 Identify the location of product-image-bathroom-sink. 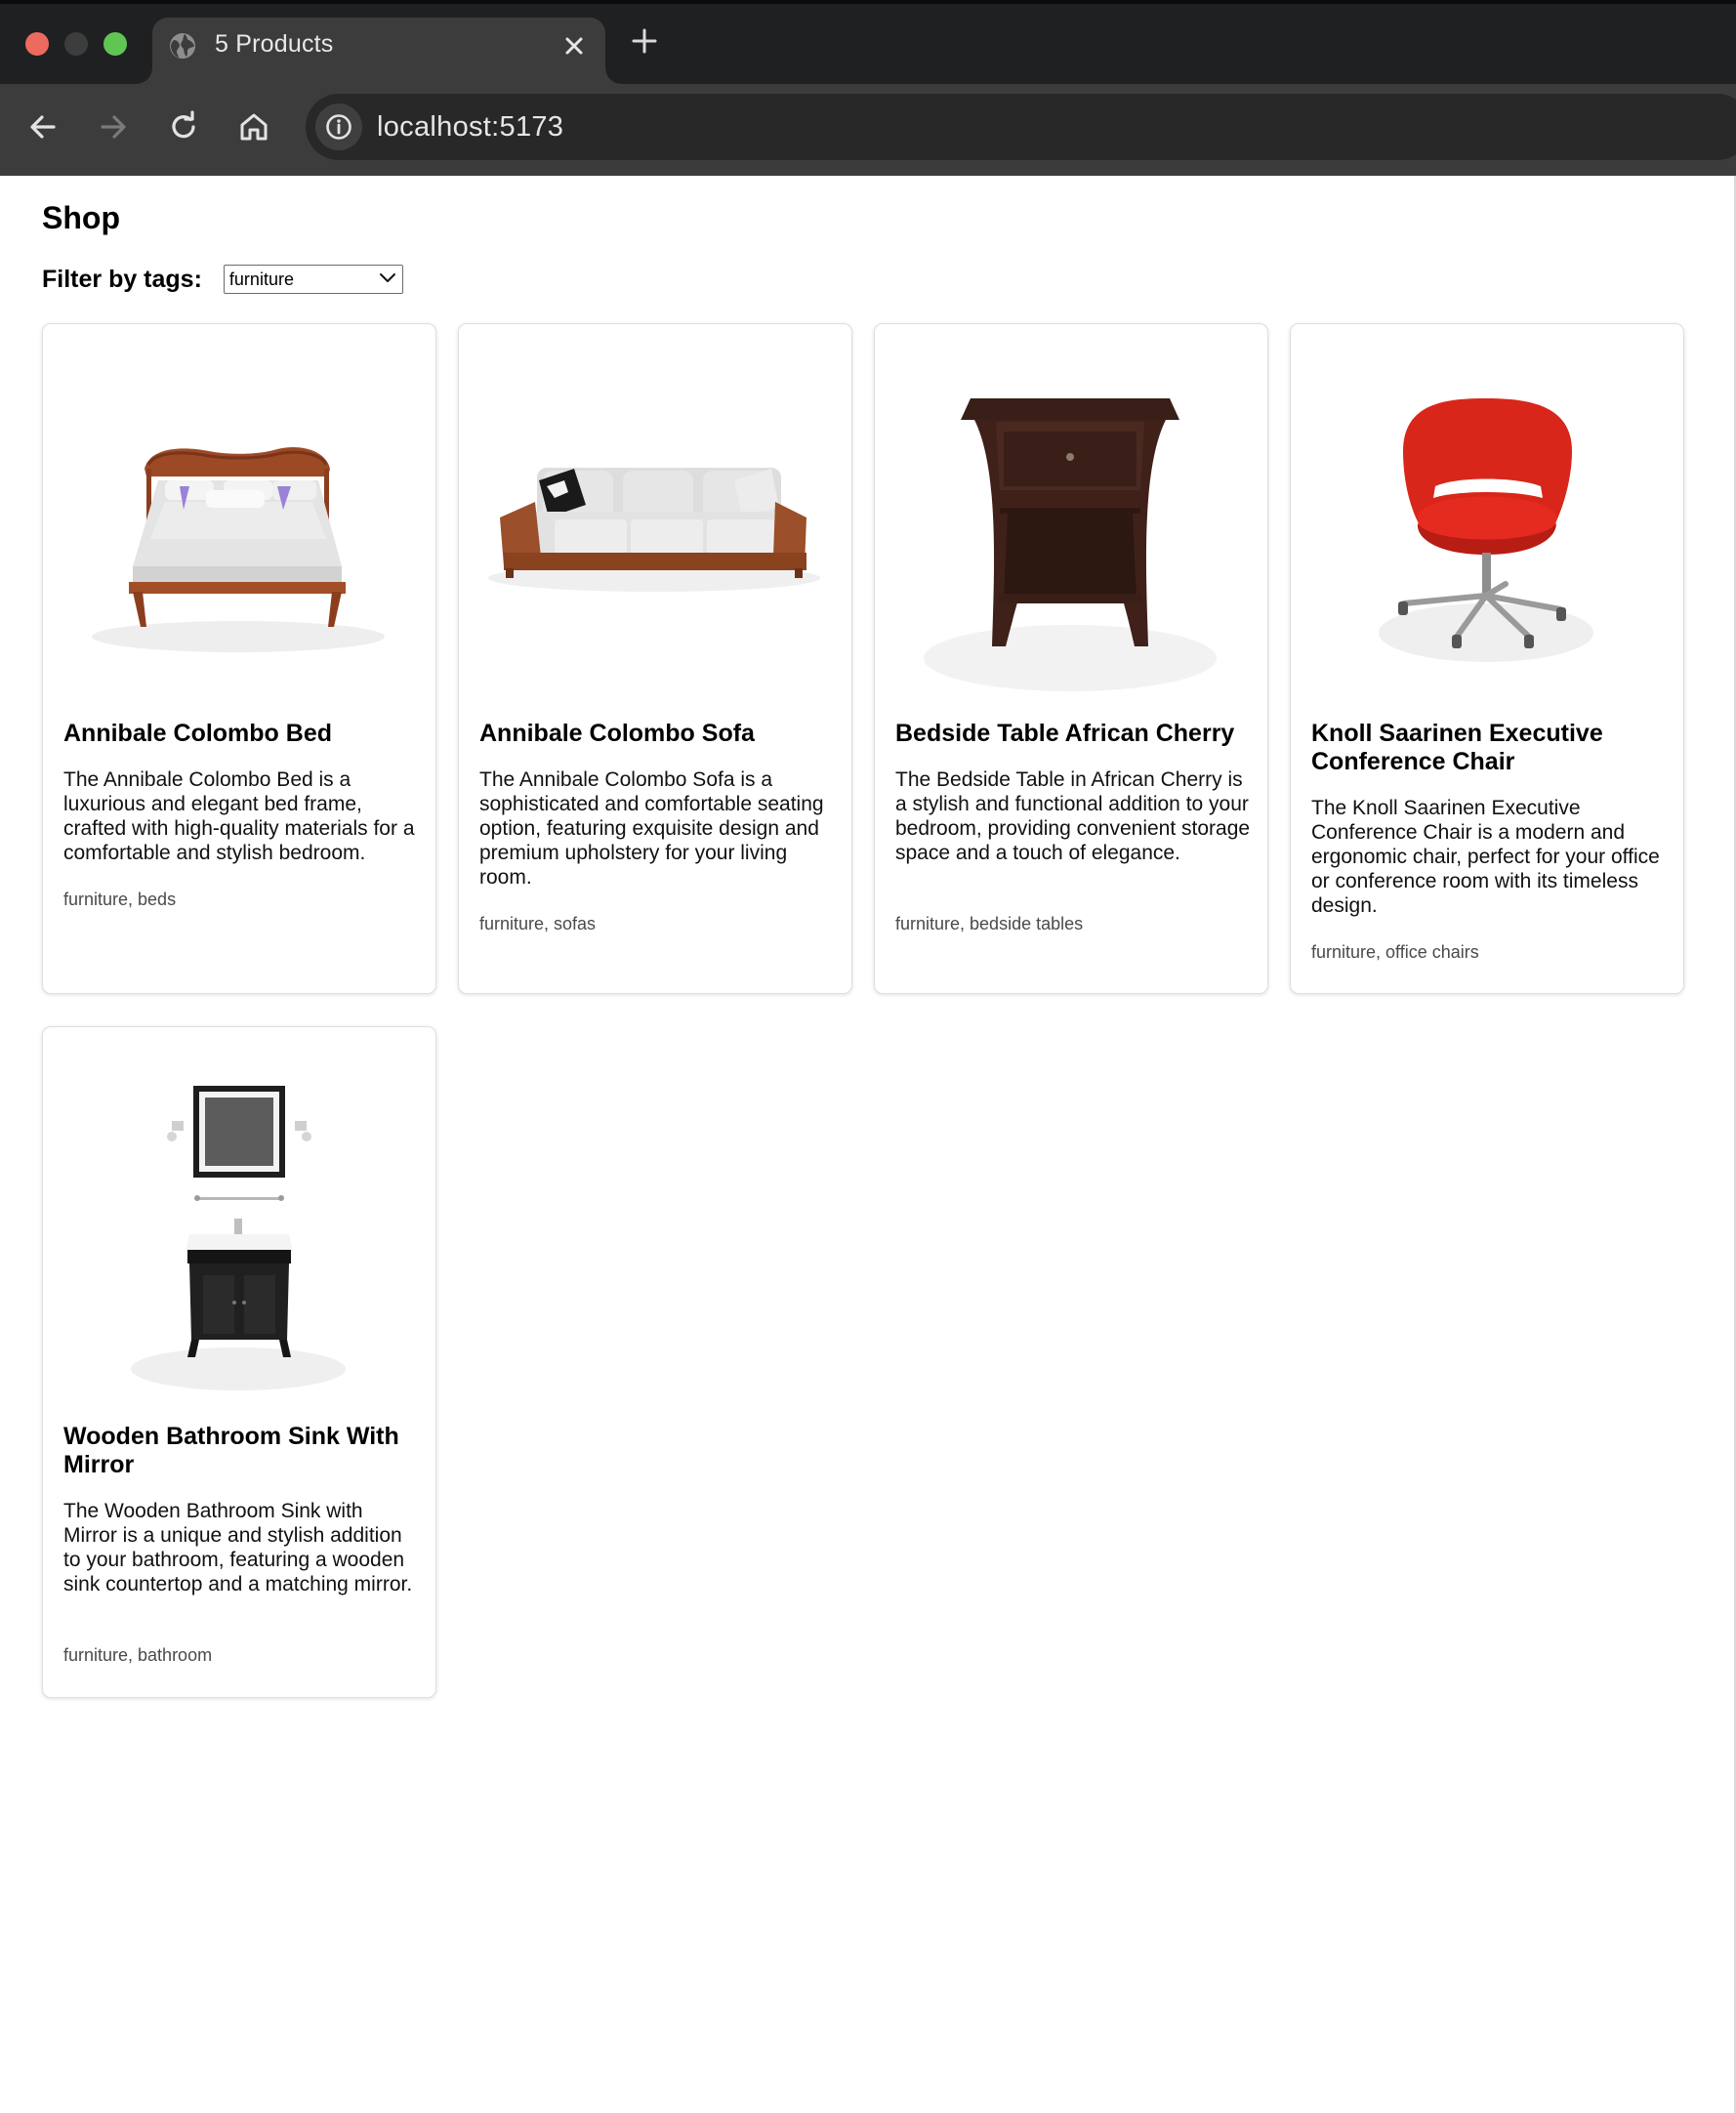
(238, 1238).